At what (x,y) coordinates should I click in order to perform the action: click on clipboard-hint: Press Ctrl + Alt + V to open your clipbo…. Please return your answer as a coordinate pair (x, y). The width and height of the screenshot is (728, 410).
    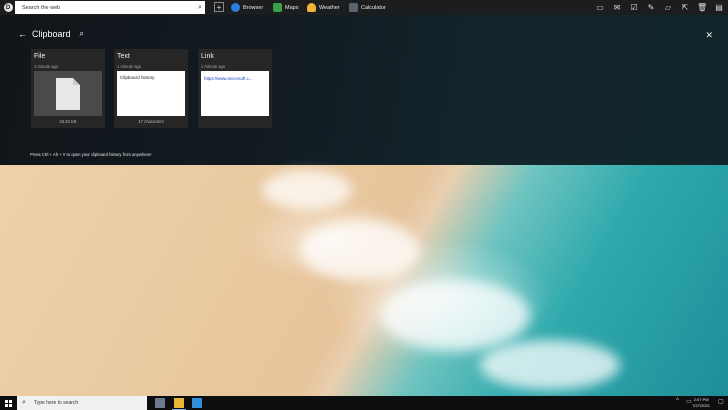
    Looking at the image, I should click on (91, 154).